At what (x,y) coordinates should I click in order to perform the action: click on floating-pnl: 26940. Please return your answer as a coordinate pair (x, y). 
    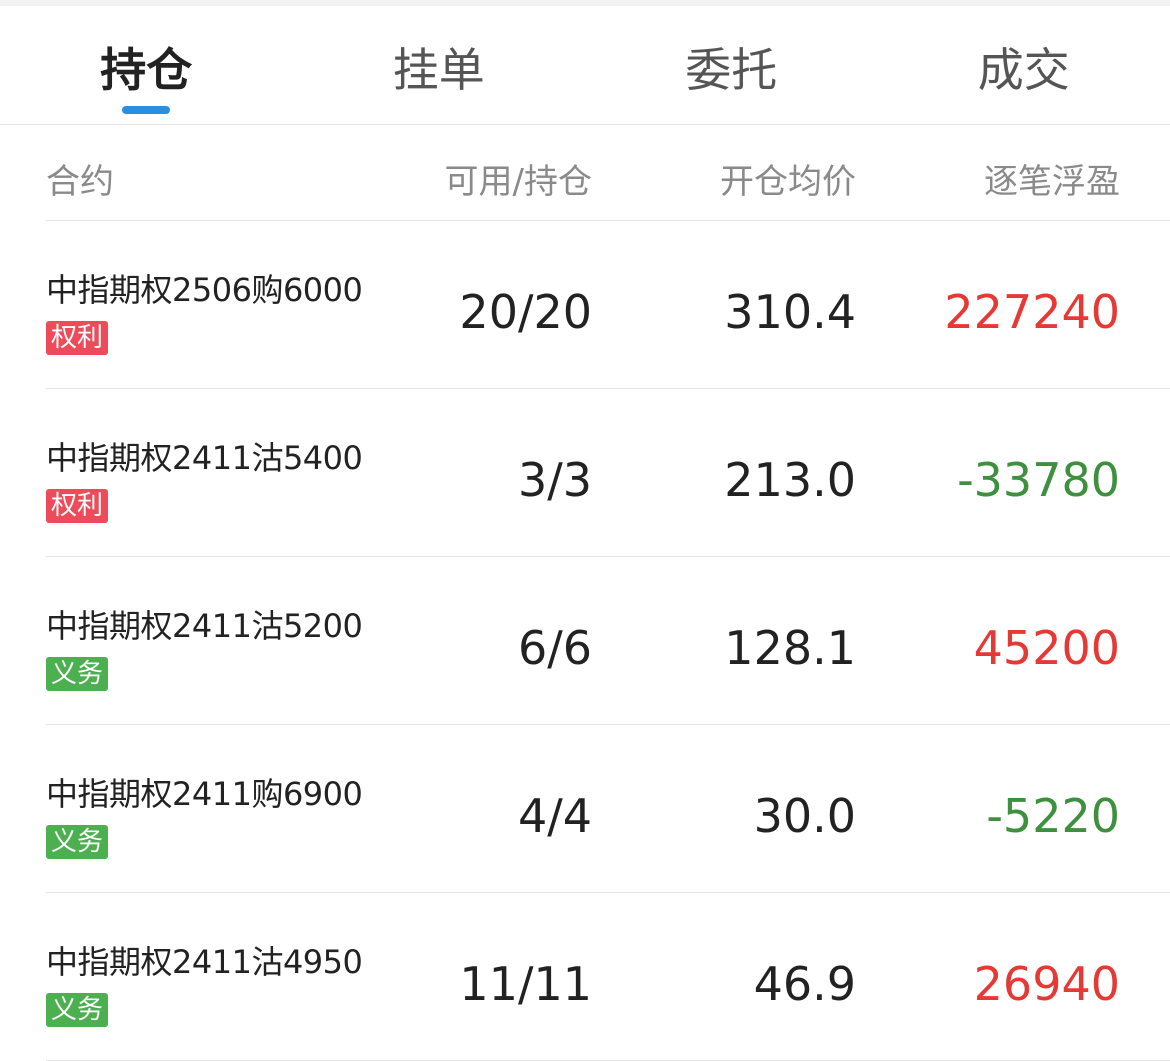
    Looking at the image, I should click on (1047, 984).